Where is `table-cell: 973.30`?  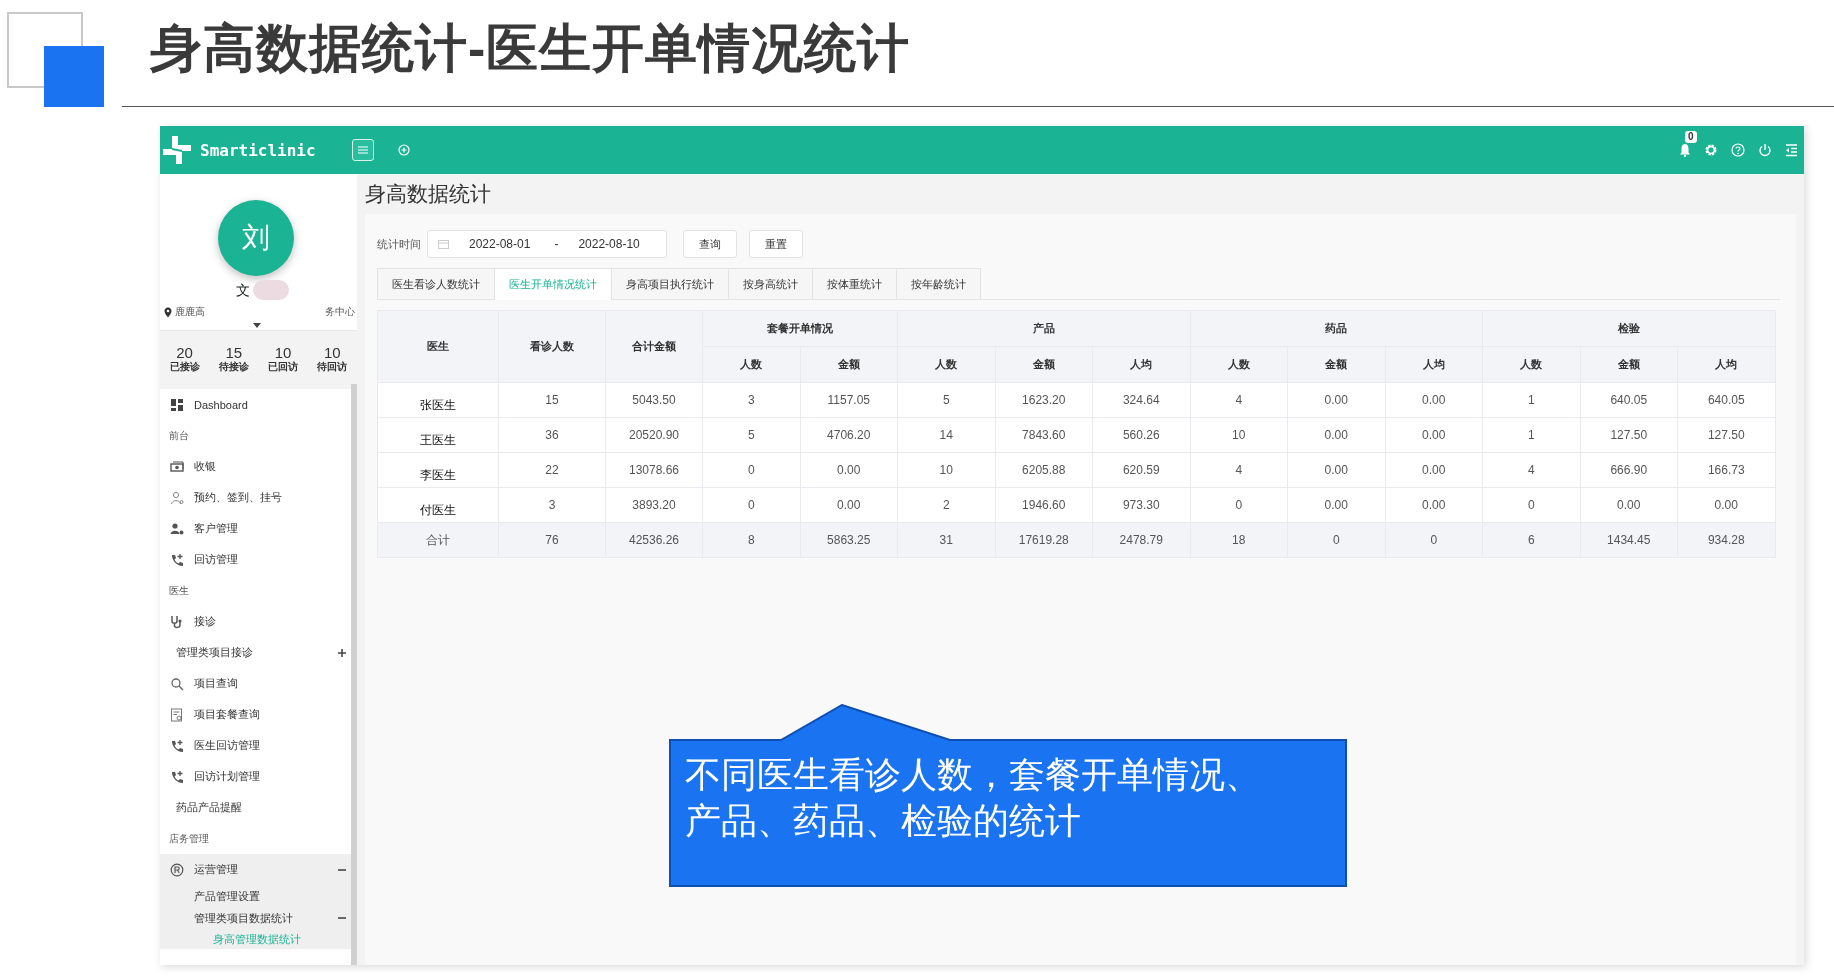
table-cell: 973.30 is located at coordinates (1141, 505).